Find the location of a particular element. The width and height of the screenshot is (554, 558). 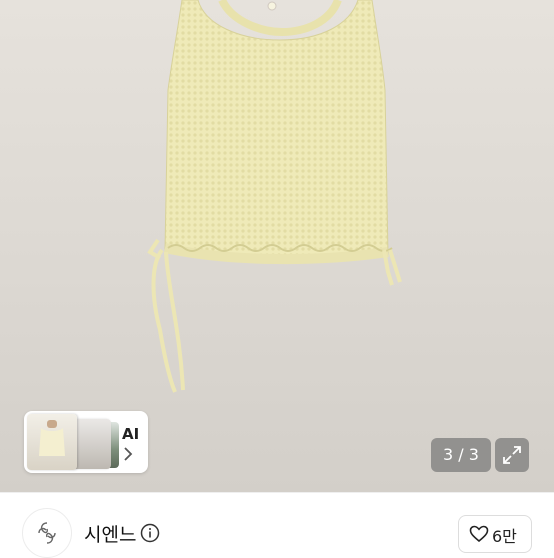

divider is located at coordinates (277, 492).